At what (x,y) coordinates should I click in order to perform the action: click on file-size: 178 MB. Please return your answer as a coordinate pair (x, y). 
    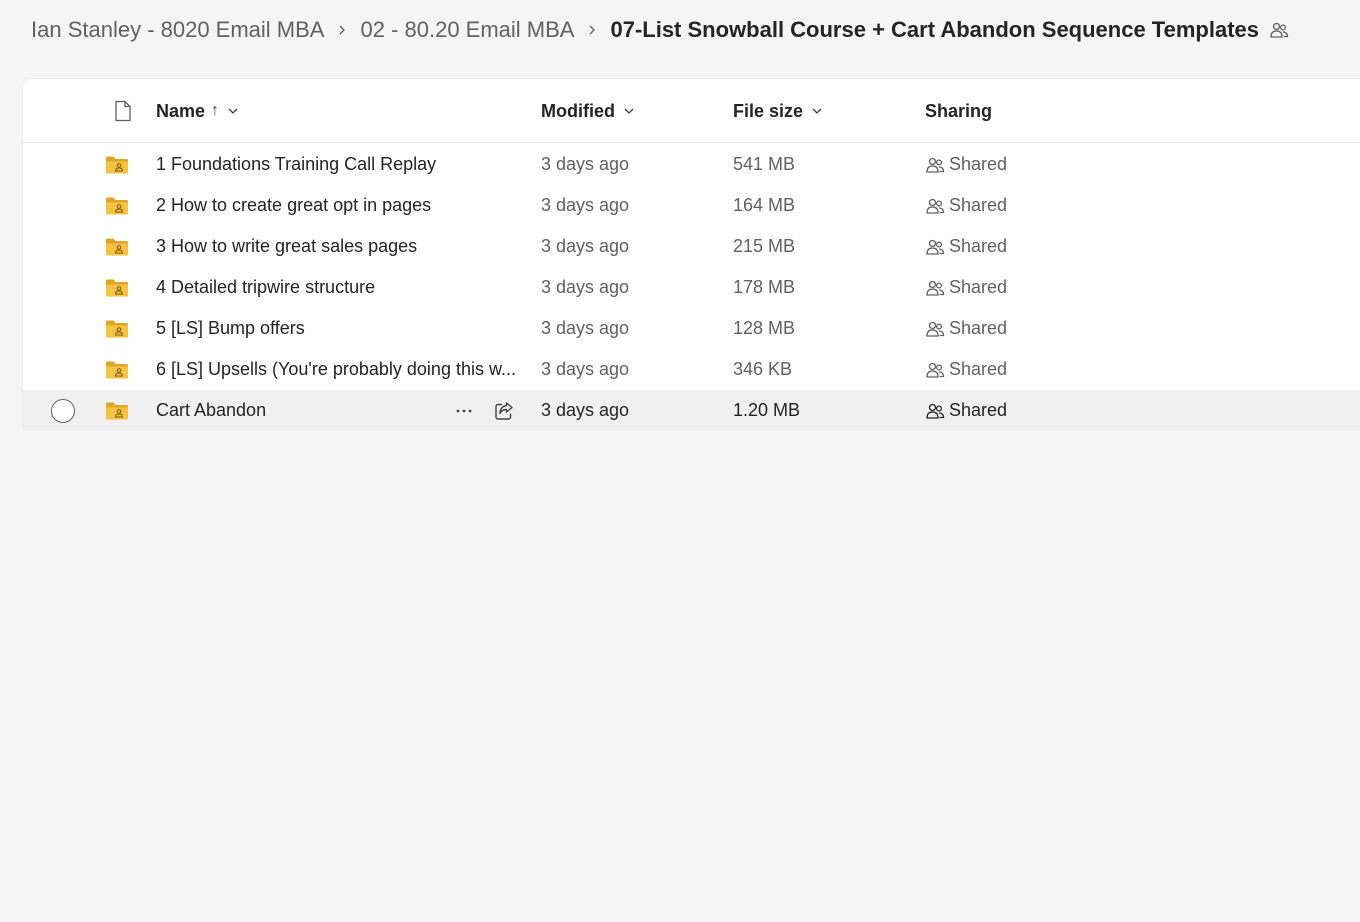
    Looking at the image, I should click on (764, 287).